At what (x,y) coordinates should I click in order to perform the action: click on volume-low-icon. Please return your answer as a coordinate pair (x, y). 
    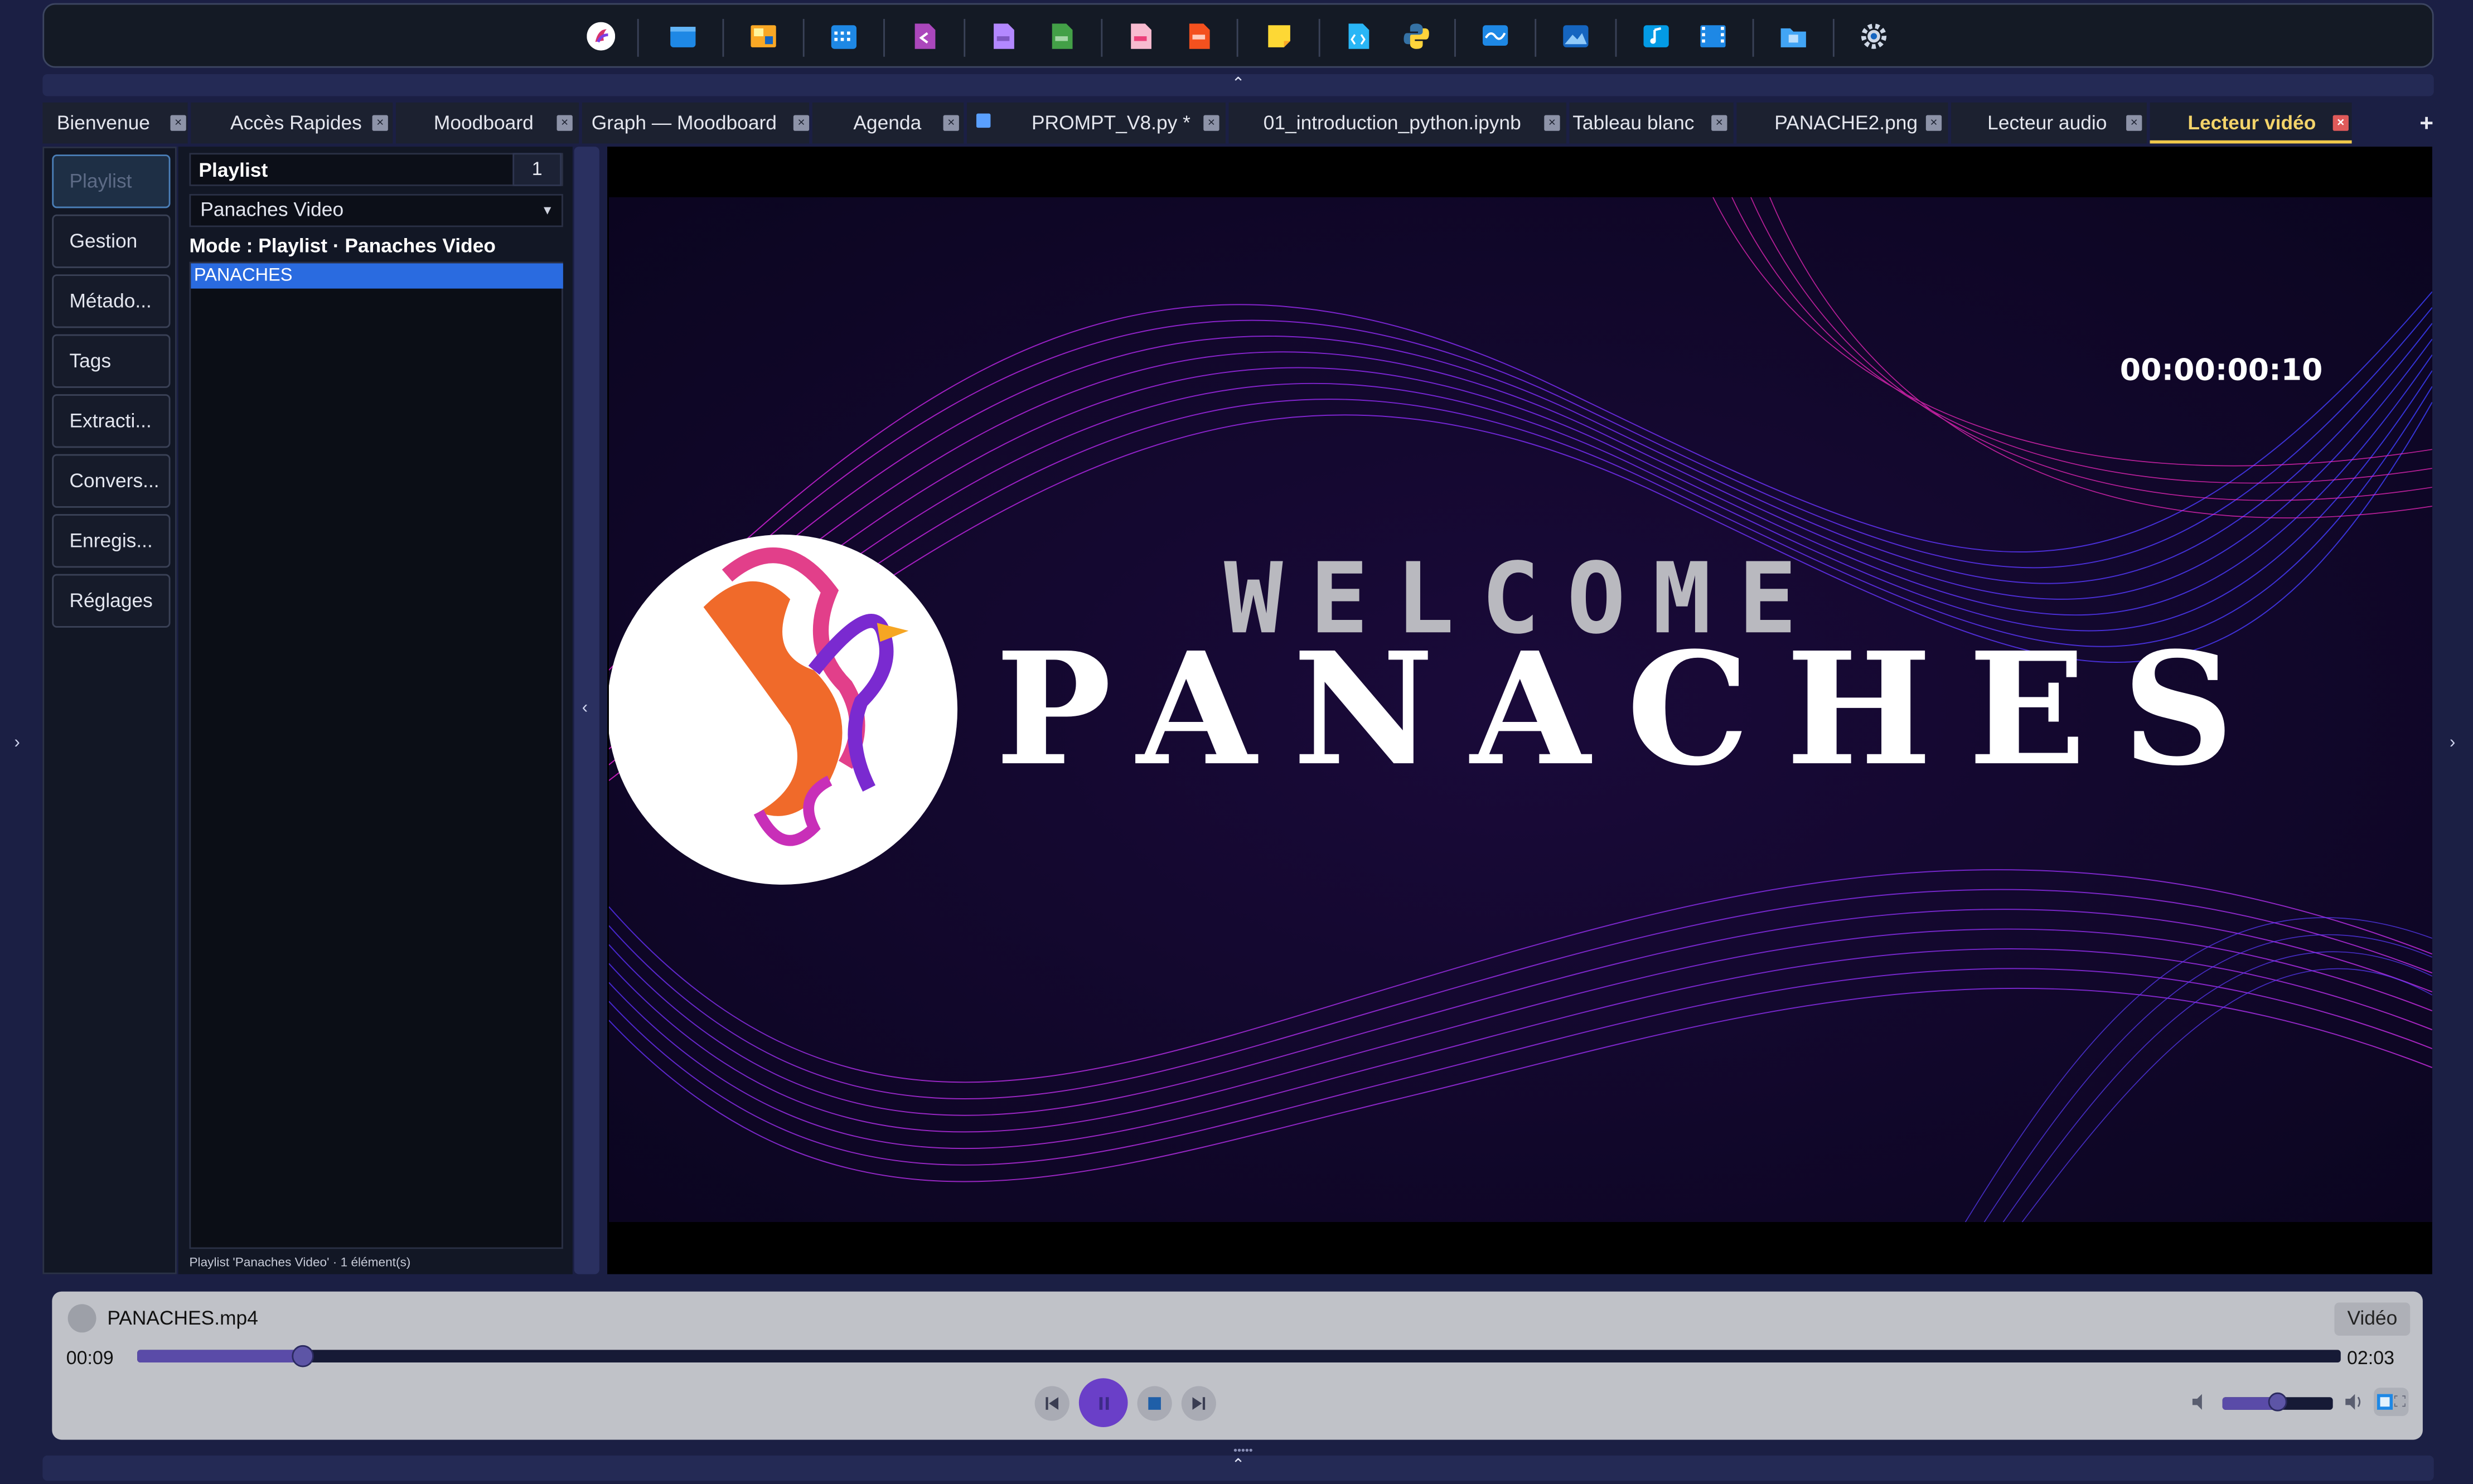
    Looking at the image, I should click on (2200, 1402).